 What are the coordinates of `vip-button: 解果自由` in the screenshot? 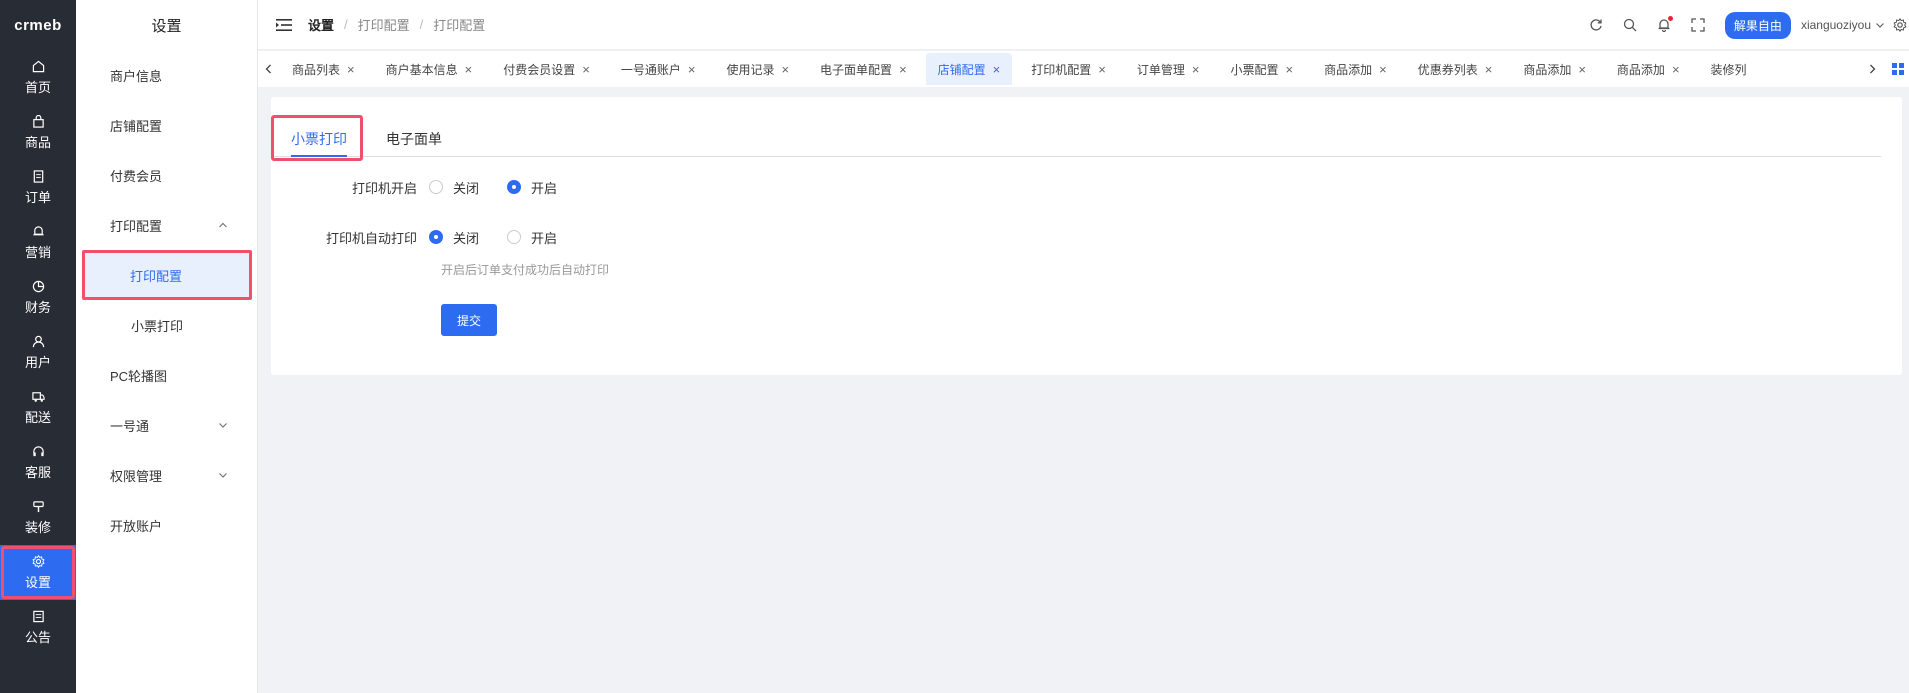 It's located at (1757, 25).